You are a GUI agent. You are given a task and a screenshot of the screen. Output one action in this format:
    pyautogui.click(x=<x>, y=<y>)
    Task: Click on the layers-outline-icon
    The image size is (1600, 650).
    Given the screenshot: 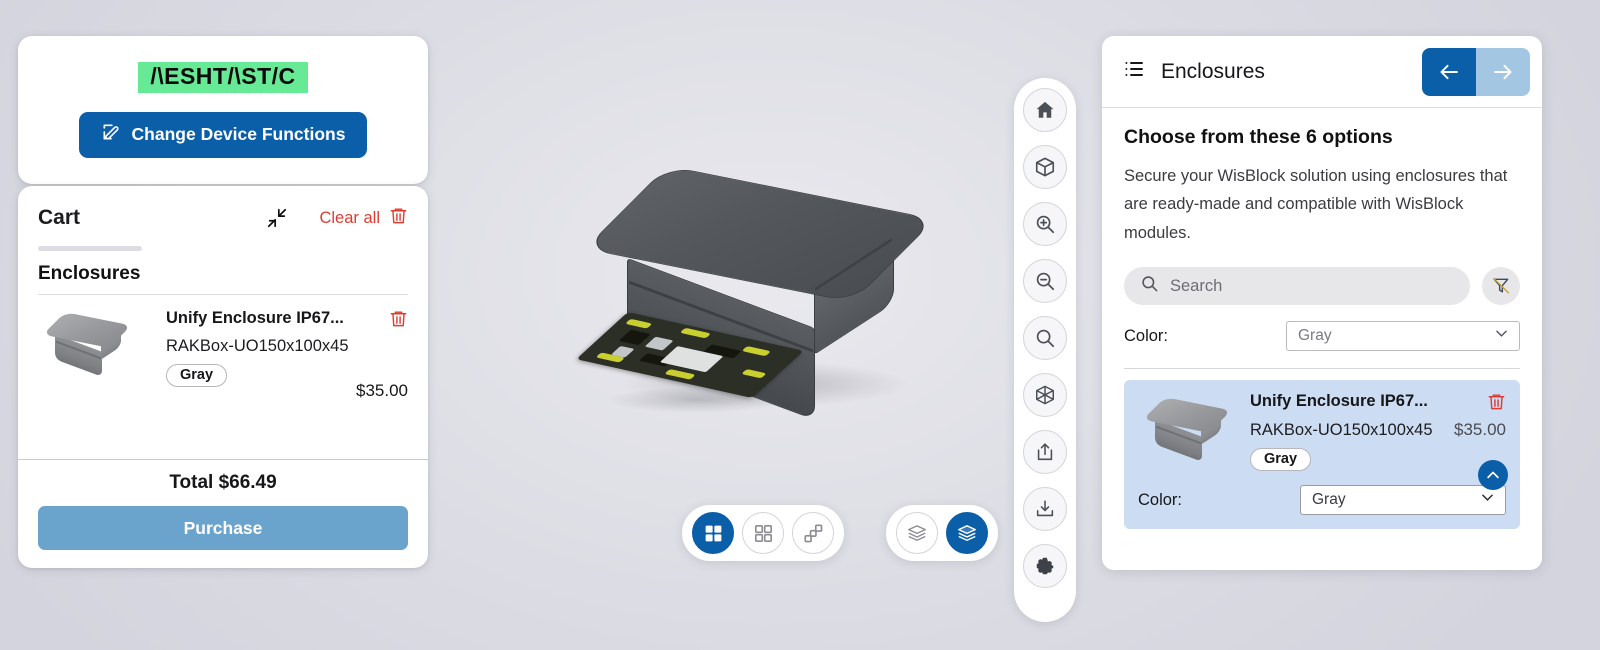 What is the action you would take?
    pyautogui.click(x=917, y=533)
    